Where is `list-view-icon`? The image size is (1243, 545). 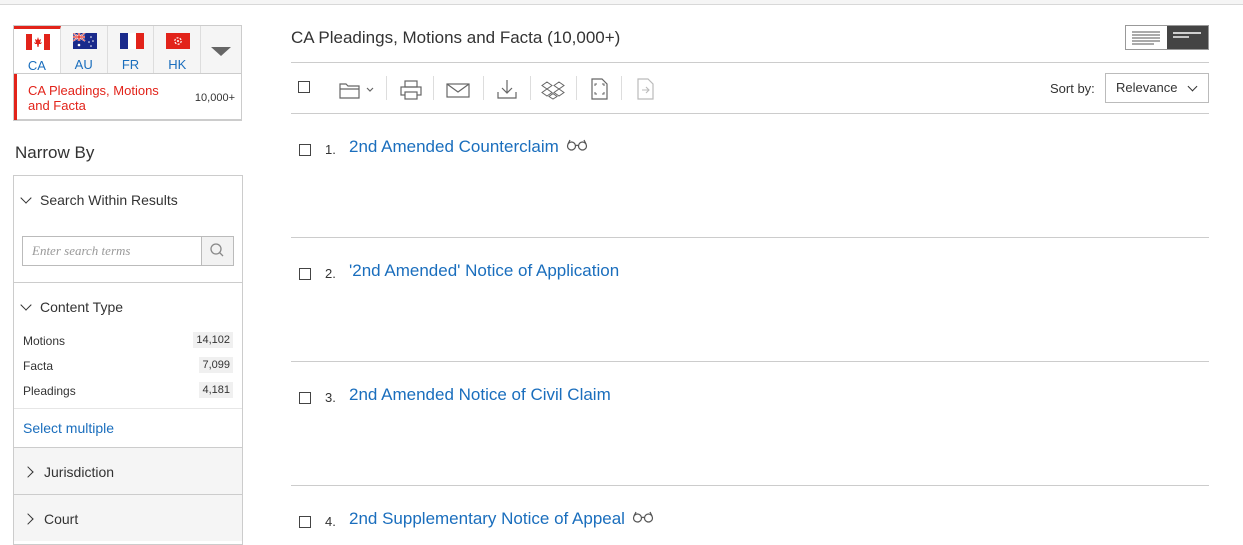 list-view-icon is located at coordinates (1146, 38).